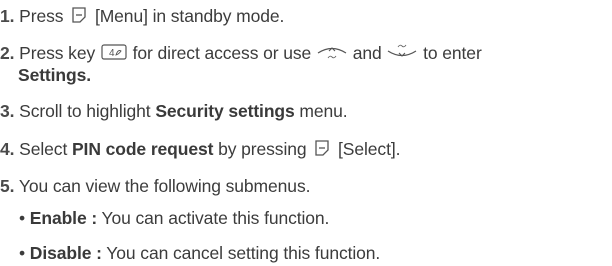 The width and height of the screenshot is (612, 266). Describe the element at coordinates (41, 16) in the screenshot. I see `step-text: Press` at that location.